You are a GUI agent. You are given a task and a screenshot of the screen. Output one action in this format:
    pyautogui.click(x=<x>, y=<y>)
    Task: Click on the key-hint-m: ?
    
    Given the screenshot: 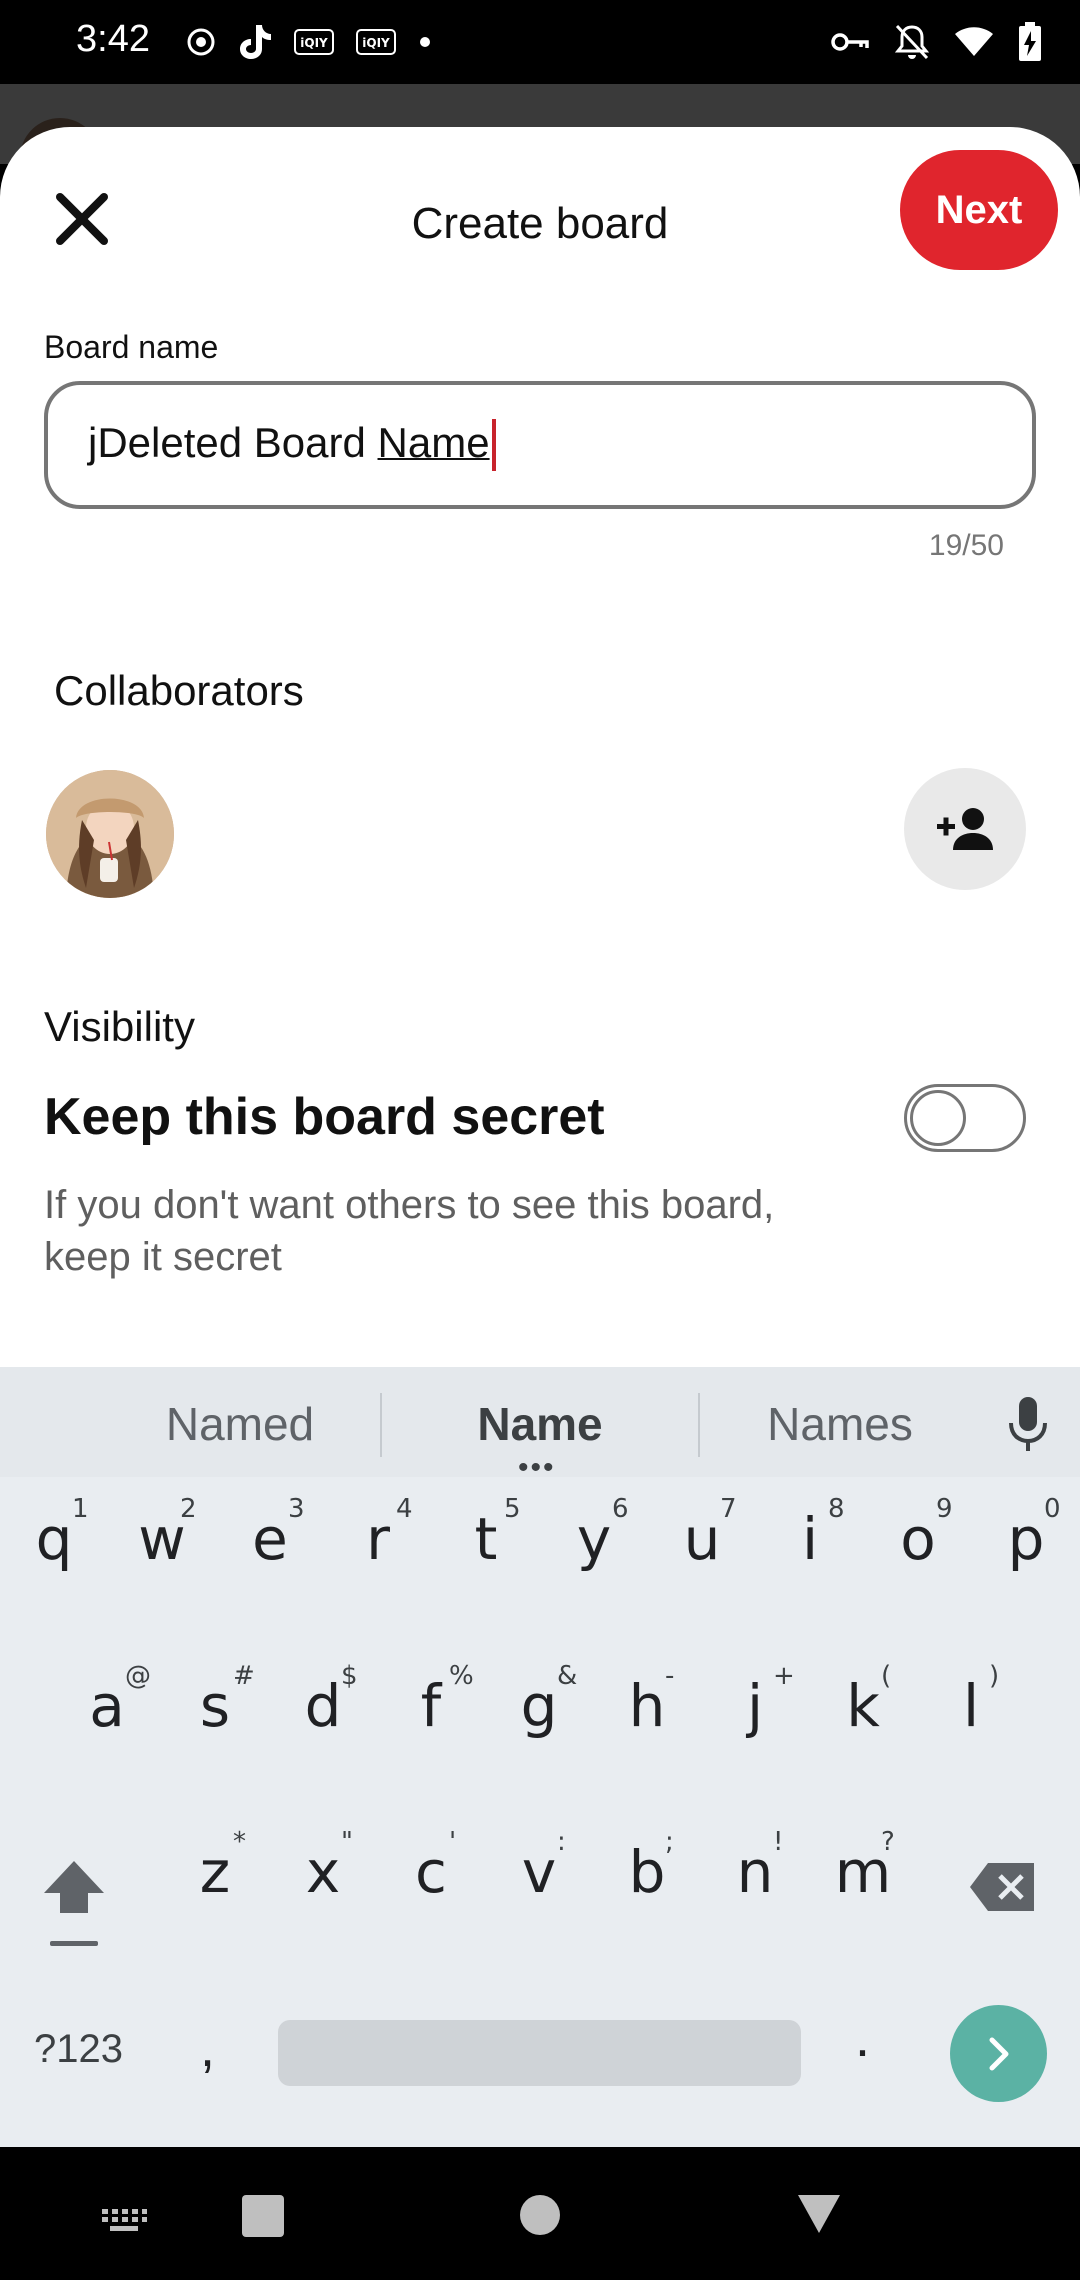 What is the action you would take?
    pyautogui.click(x=888, y=1842)
    